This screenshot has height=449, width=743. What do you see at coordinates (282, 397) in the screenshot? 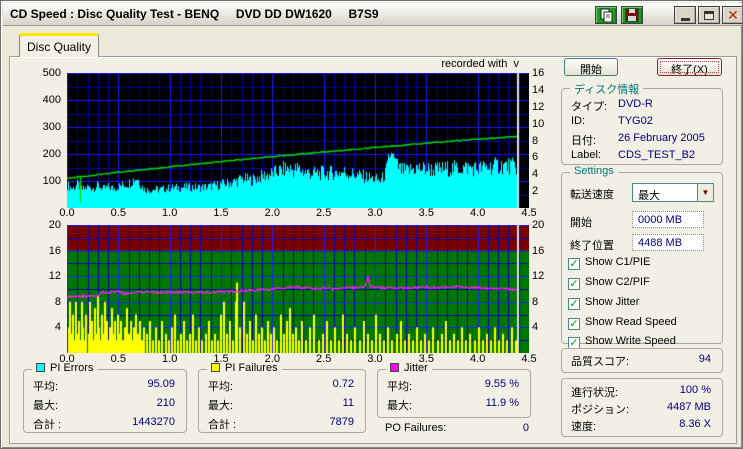
I see `pi-failures-group: PI Failures 平均: 0.72 最大: 11 合計 : 7879` at bounding box center [282, 397].